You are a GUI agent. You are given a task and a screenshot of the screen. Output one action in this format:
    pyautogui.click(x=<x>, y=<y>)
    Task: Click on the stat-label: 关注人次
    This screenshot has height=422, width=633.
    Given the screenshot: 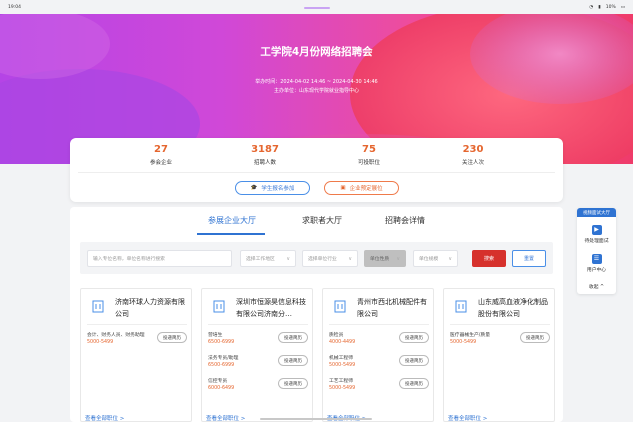 What is the action you would take?
    pyautogui.click(x=472, y=163)
    